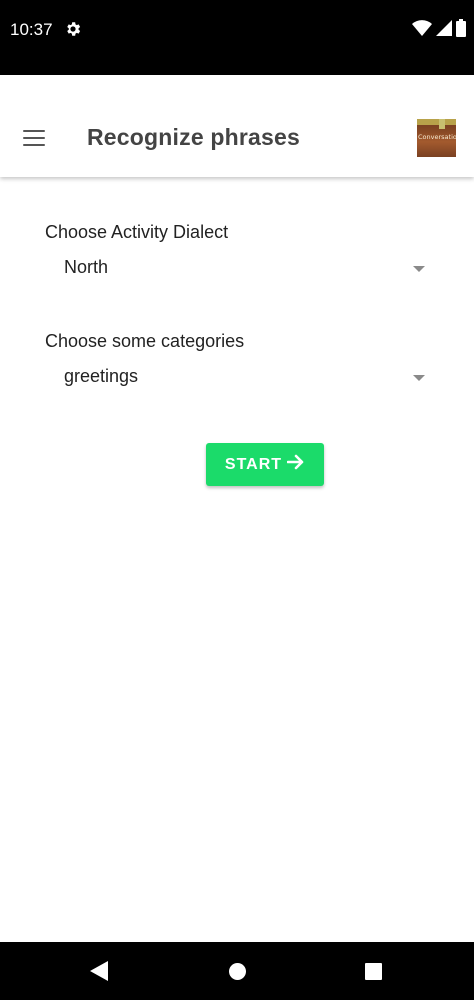  Describe the element at coordinates (86, 267) in the screenshot. I see `dialect-value: North` at that location.